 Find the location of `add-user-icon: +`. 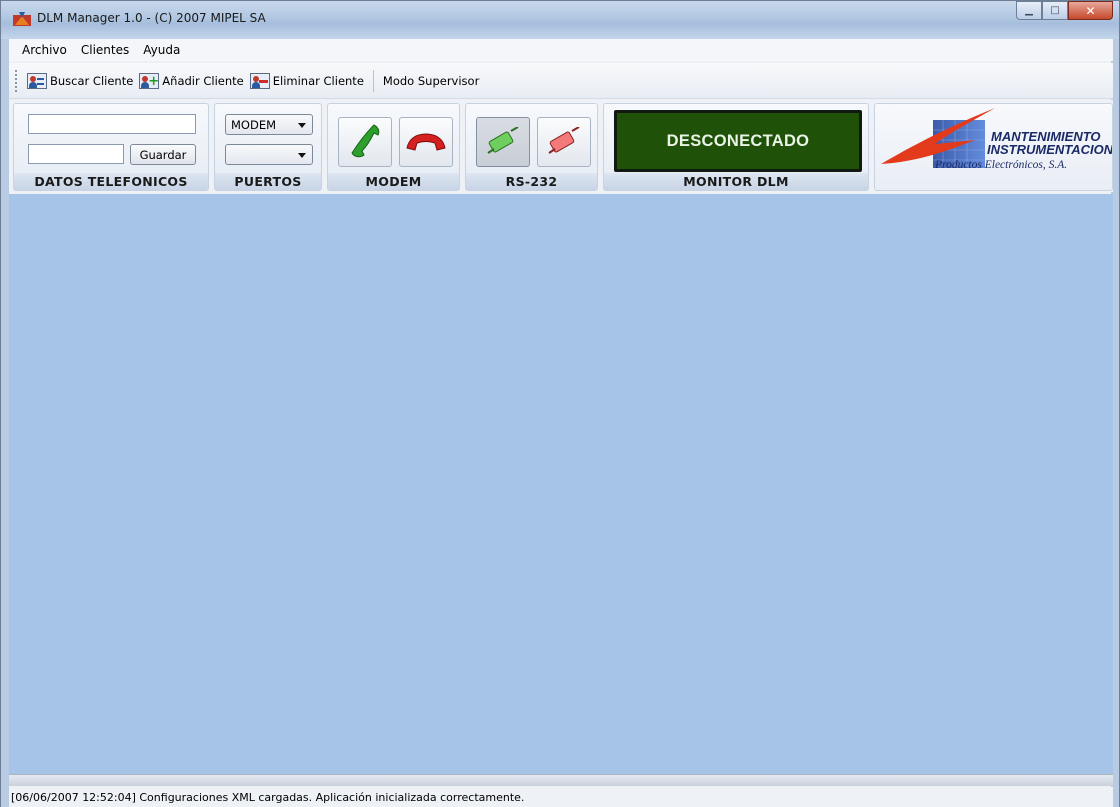

add-user-icon: + is located at coordinates (149, 80).